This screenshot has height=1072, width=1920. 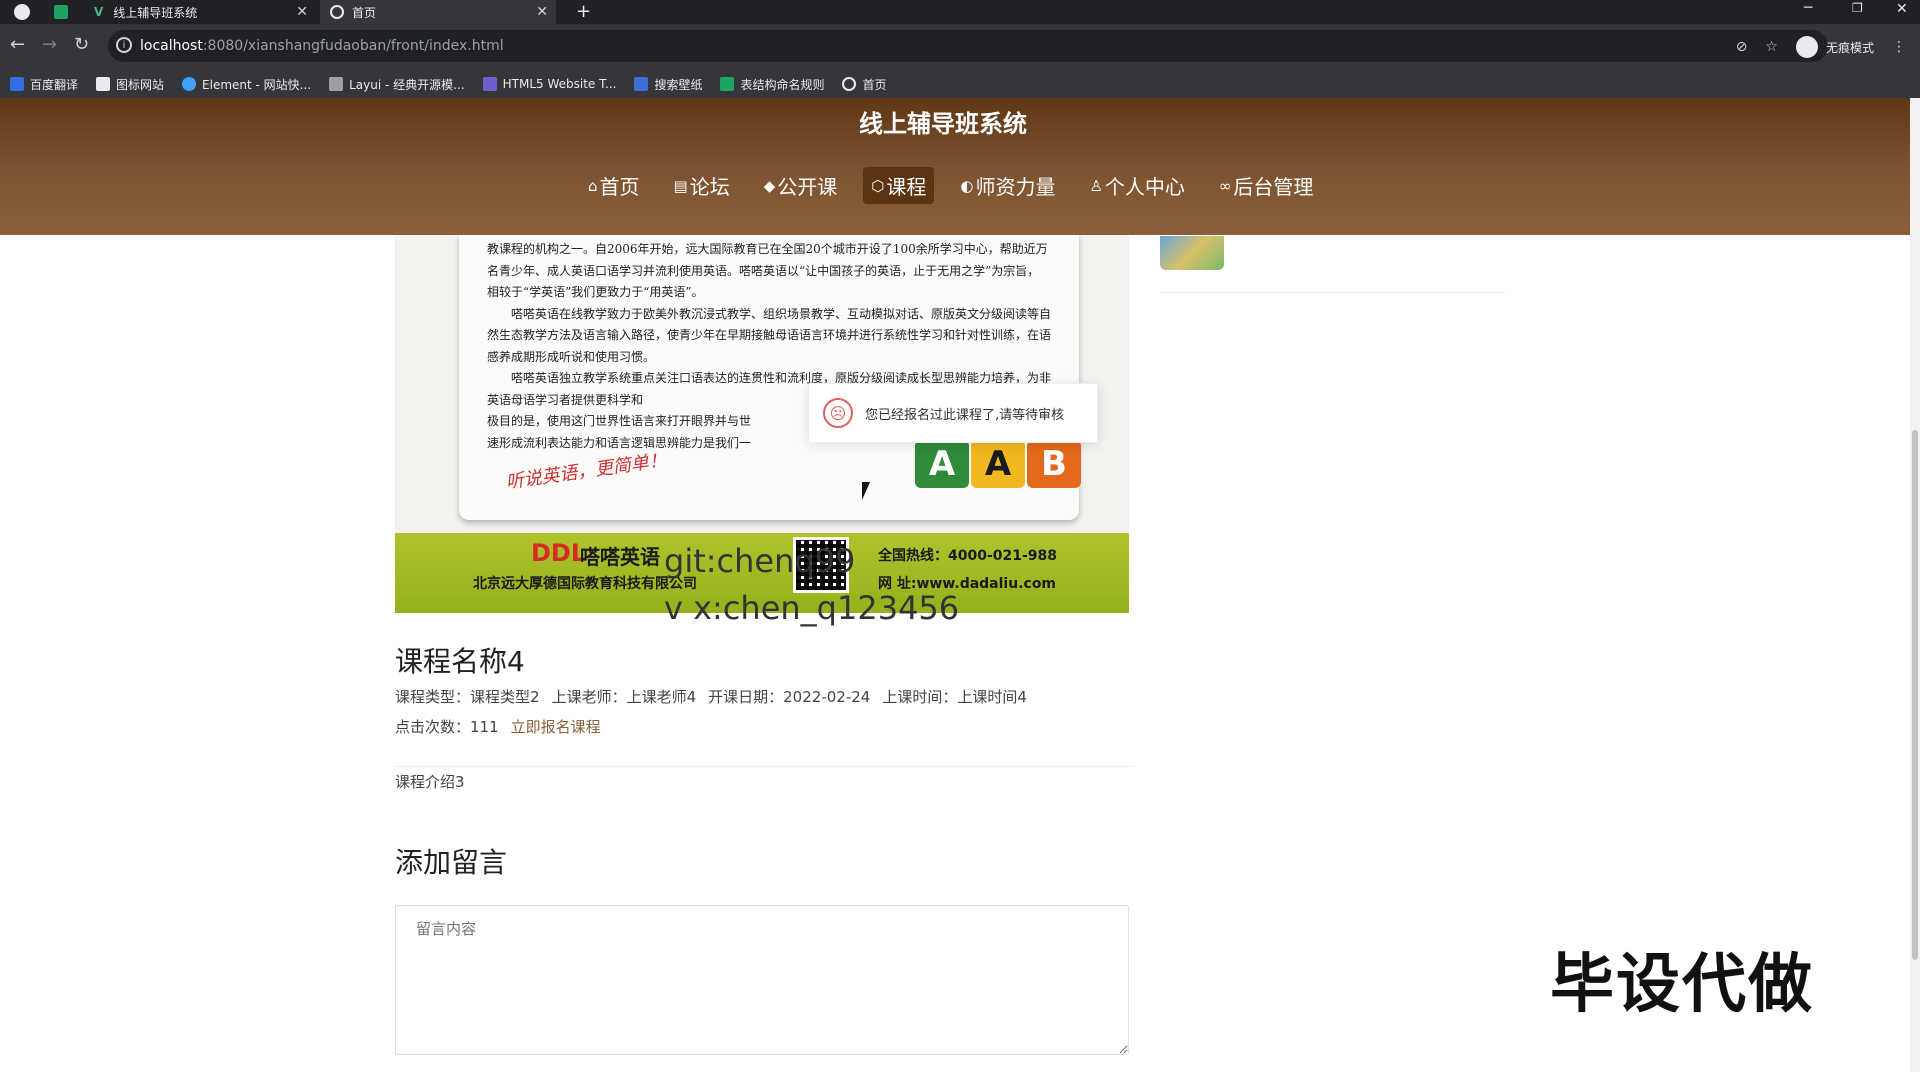 What do you see at coordinates (451, 862) in the screenshot?
I see `comment-section-title: 添加留言` at bounding box center [451, 862].